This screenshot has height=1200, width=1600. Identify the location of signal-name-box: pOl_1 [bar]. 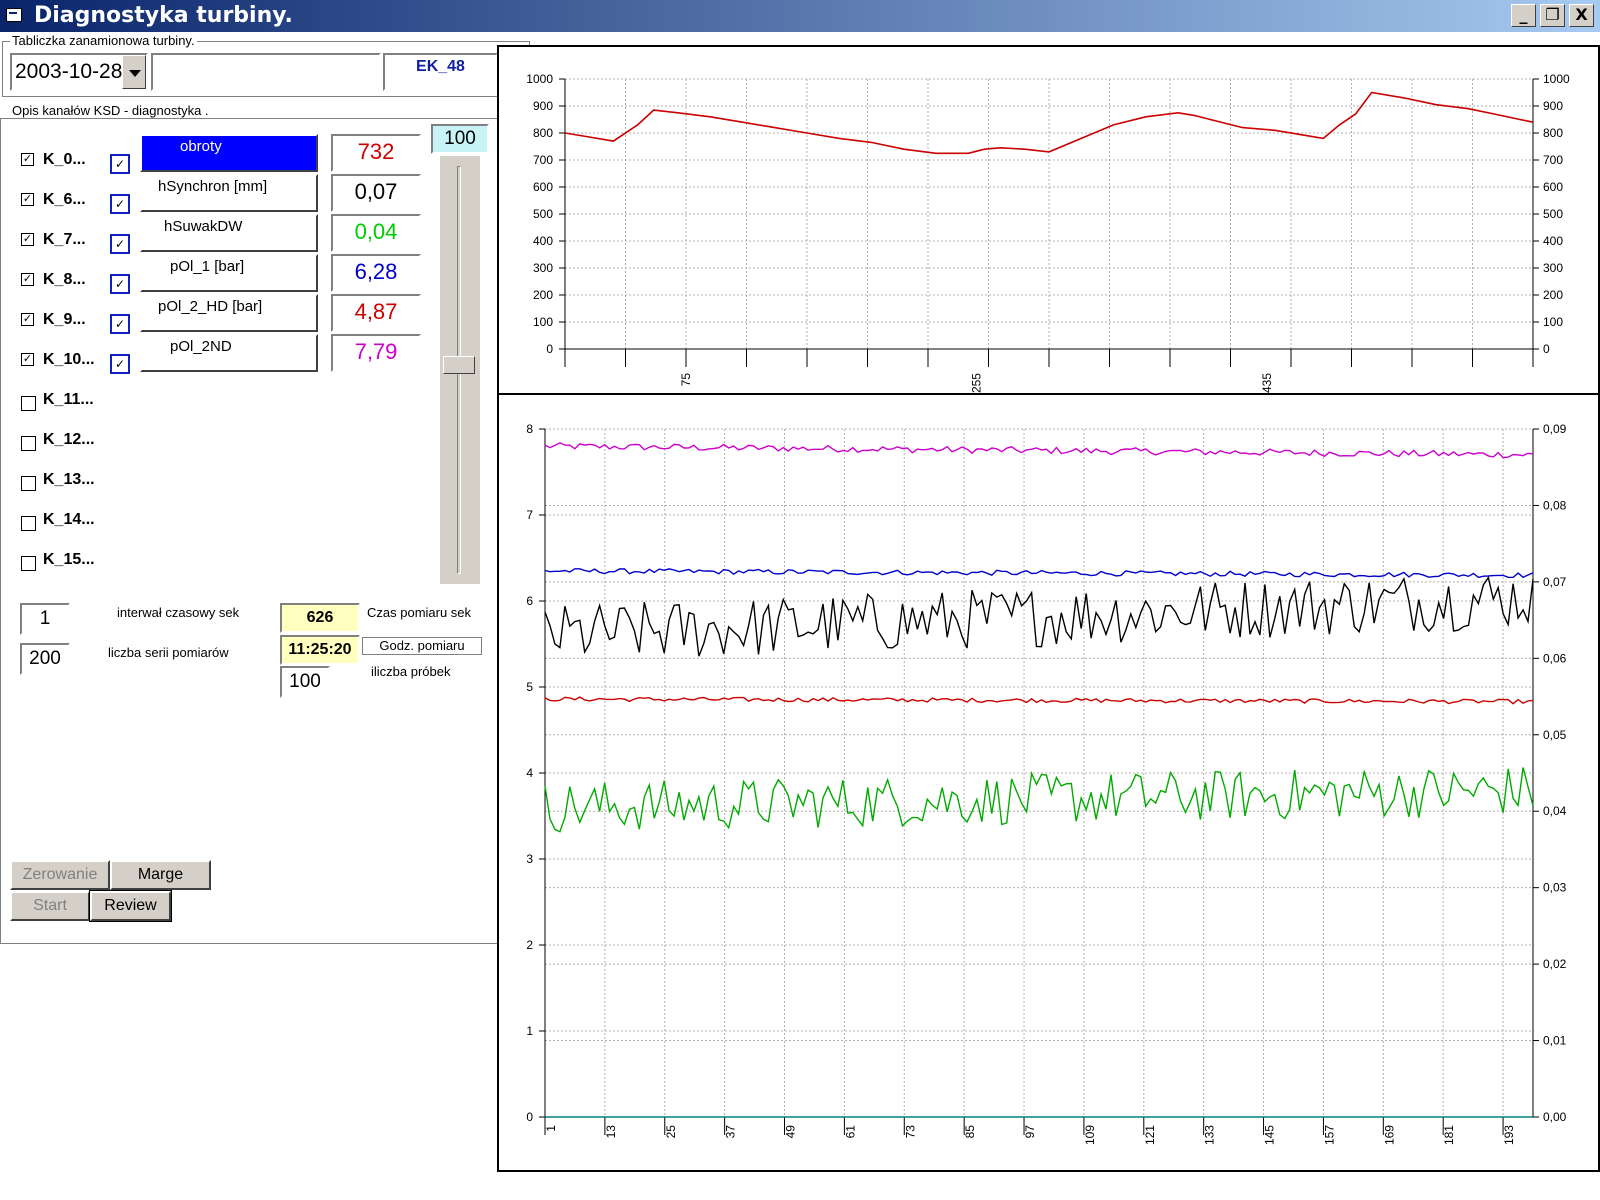
(229, 273).